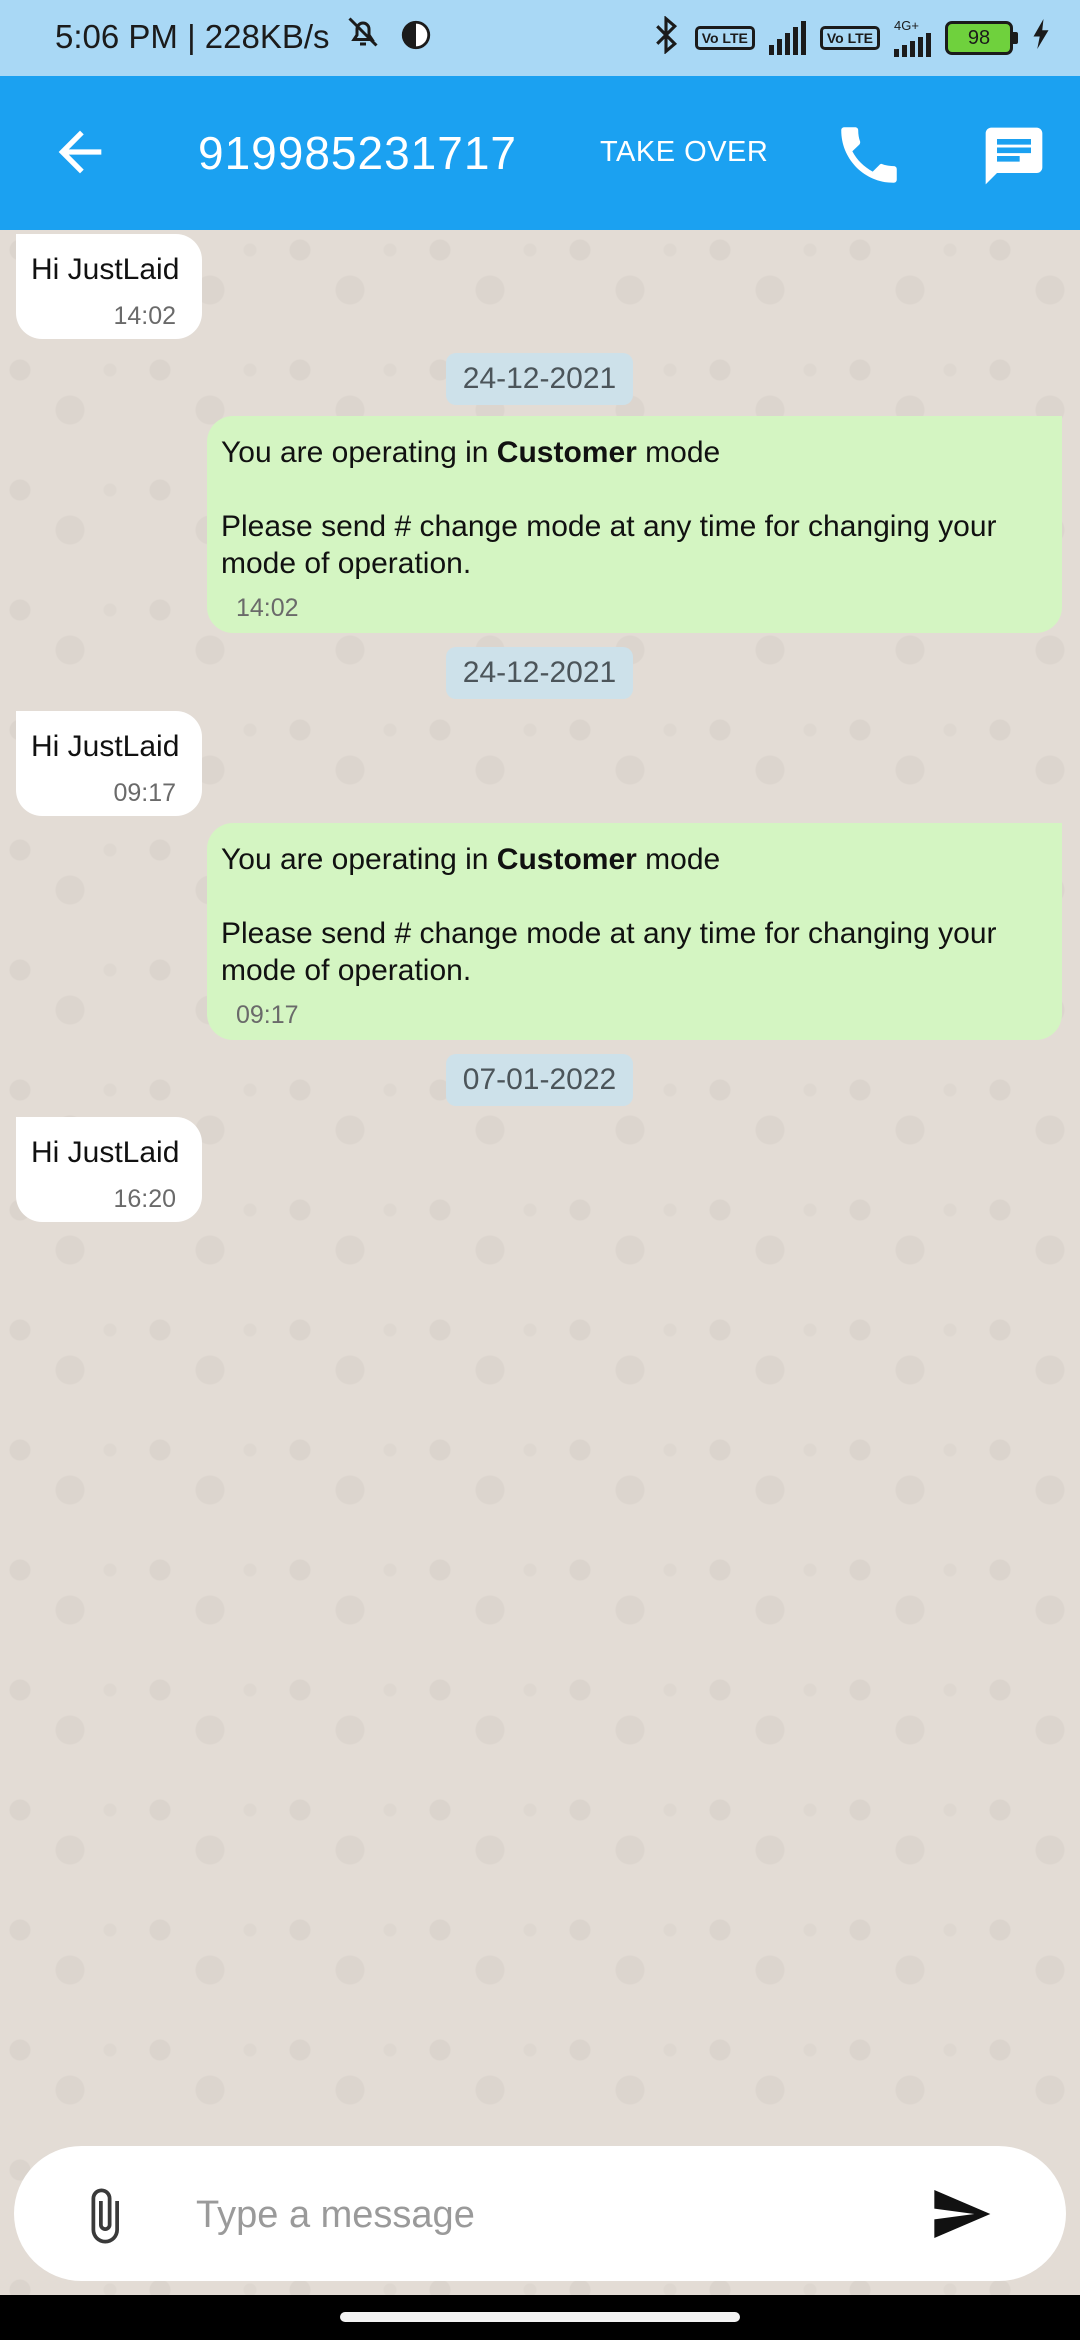 The width and height of the screenshot is (1080, 2340). I want to click on sim2-volte-badge: Vo LTE, so click(849, 37).